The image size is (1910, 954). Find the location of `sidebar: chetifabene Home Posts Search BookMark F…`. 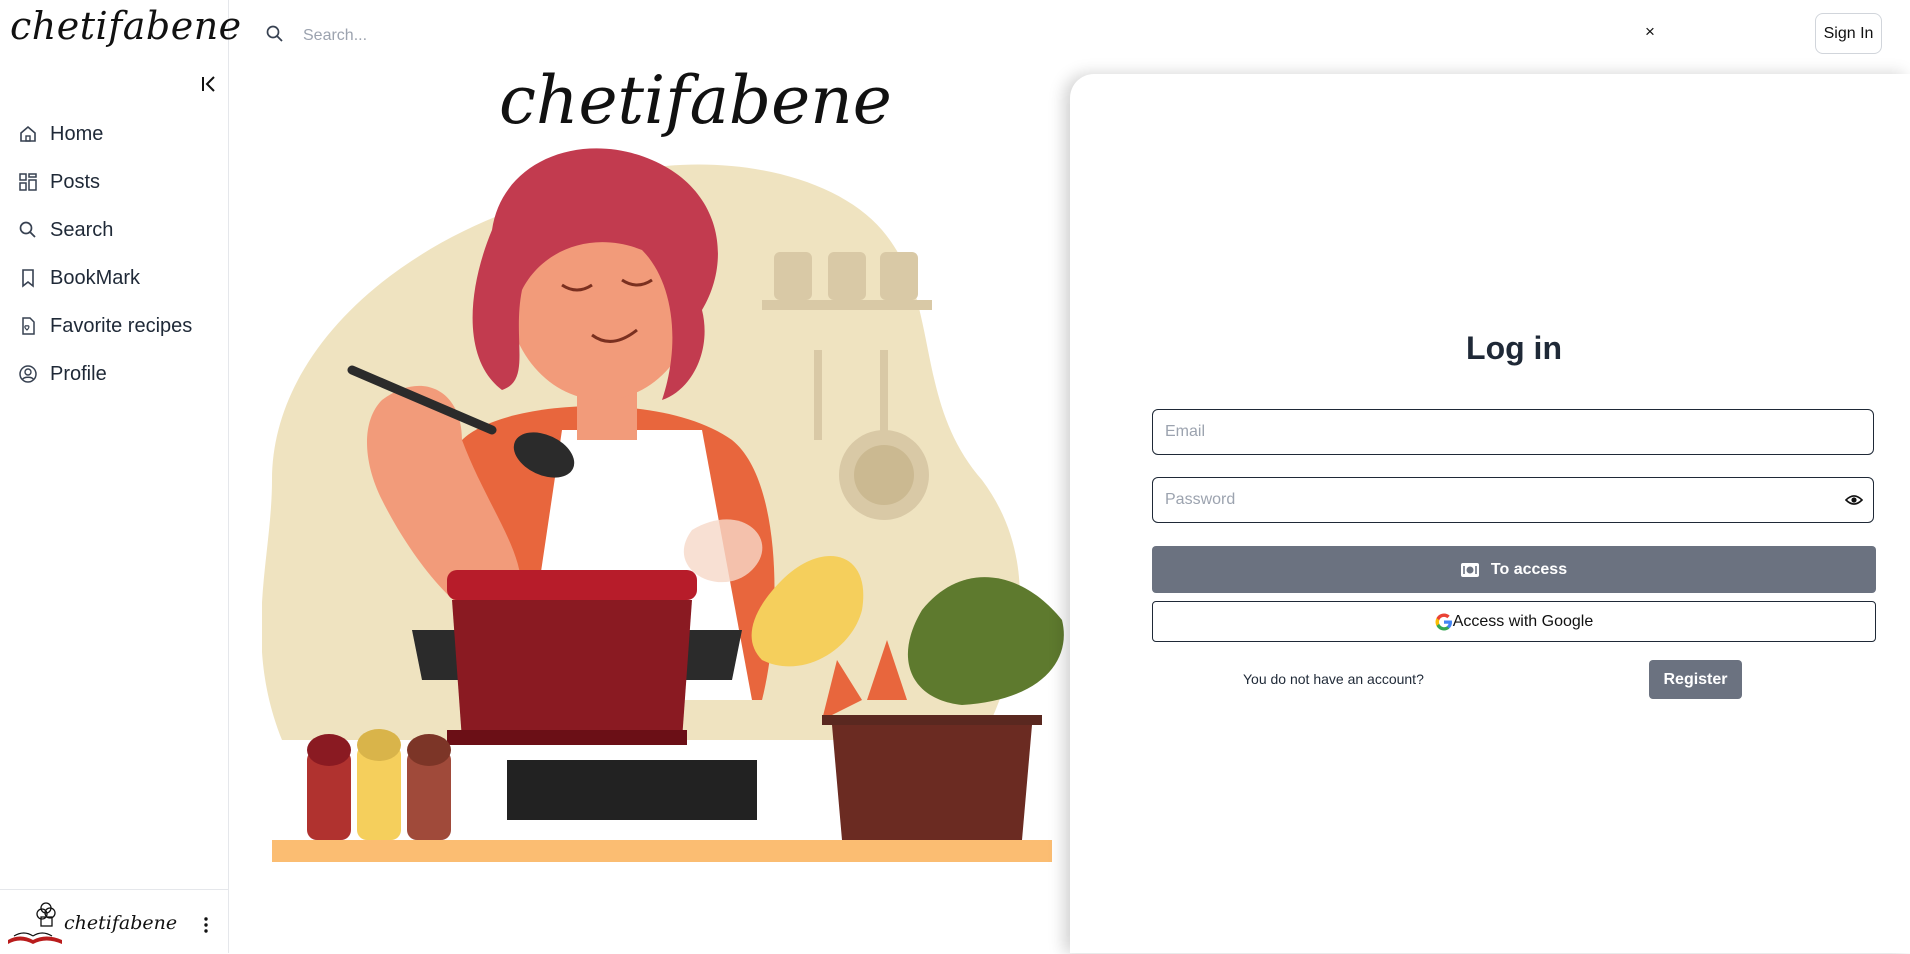

sidebar: chetifabene Home Posts Search BookMark F… is located at coordinates (120, 477).